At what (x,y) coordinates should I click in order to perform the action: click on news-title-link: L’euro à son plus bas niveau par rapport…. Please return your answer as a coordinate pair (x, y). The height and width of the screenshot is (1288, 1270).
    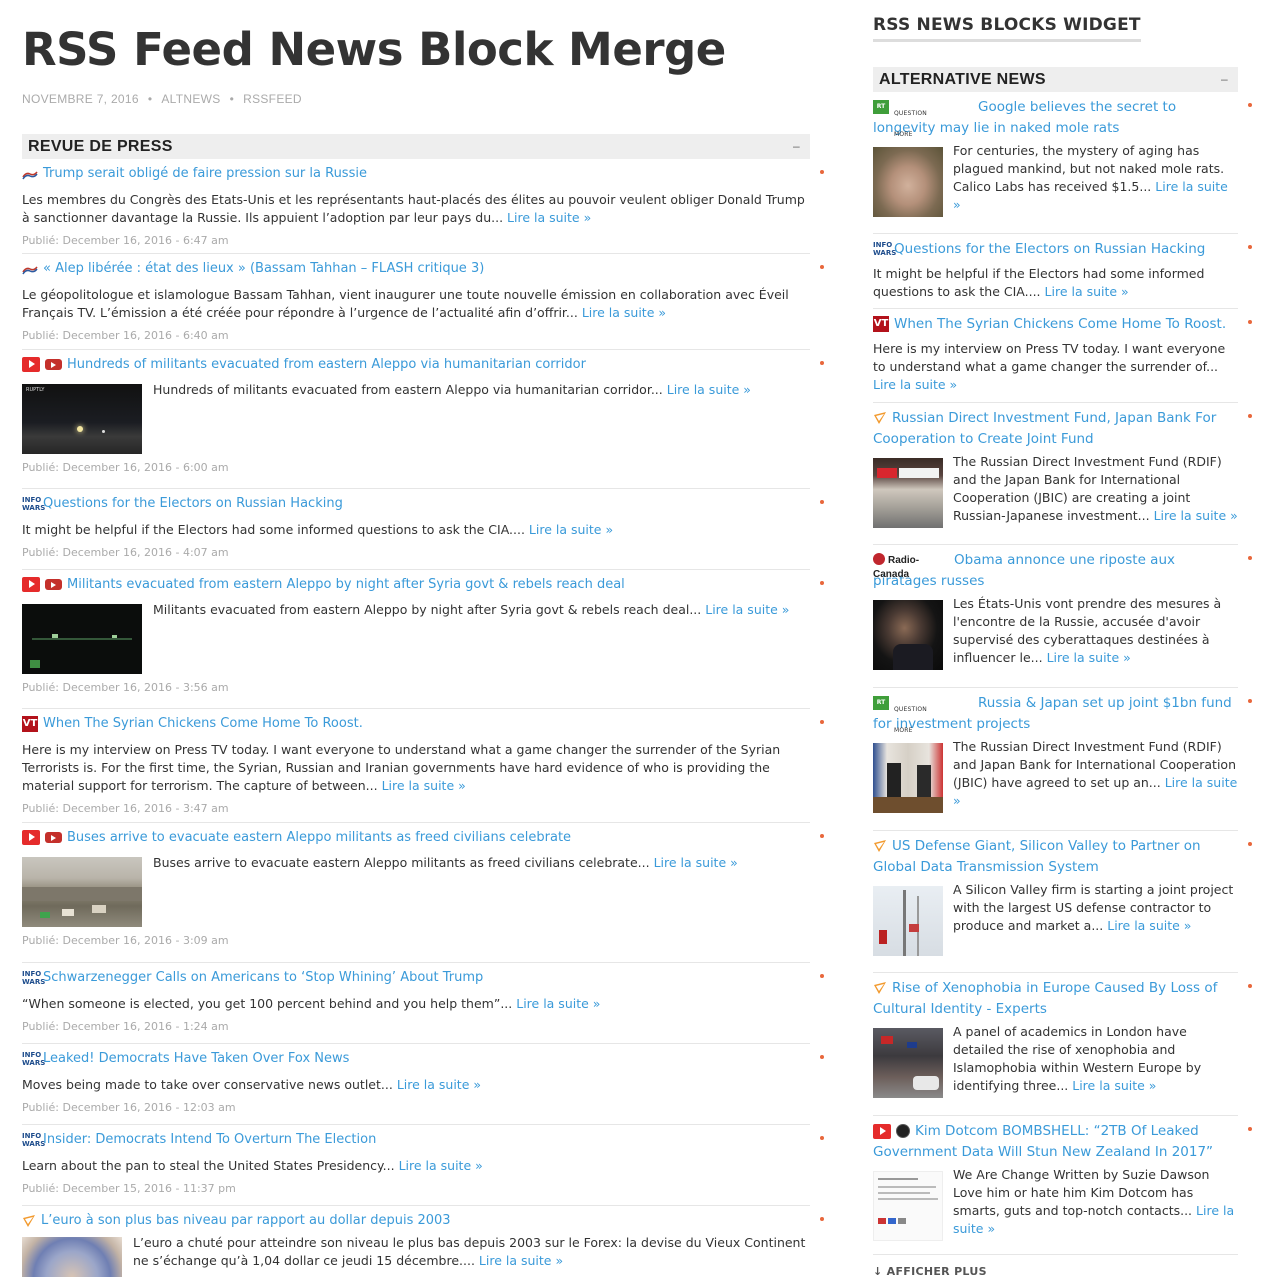
    Looking at the image, I should click on (246, 1220).